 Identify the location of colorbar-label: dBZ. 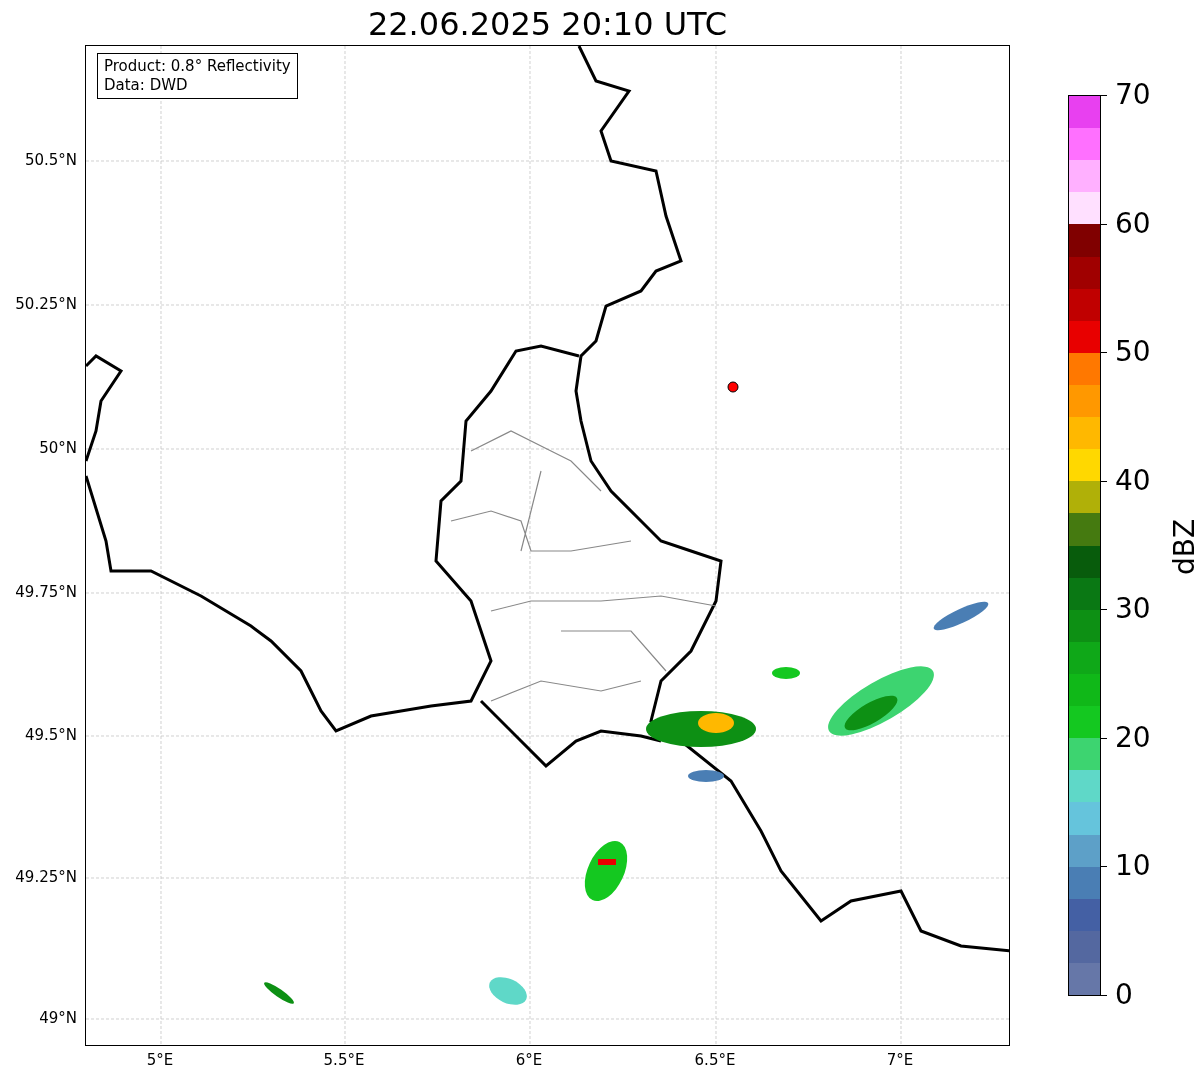
(1185, 547).